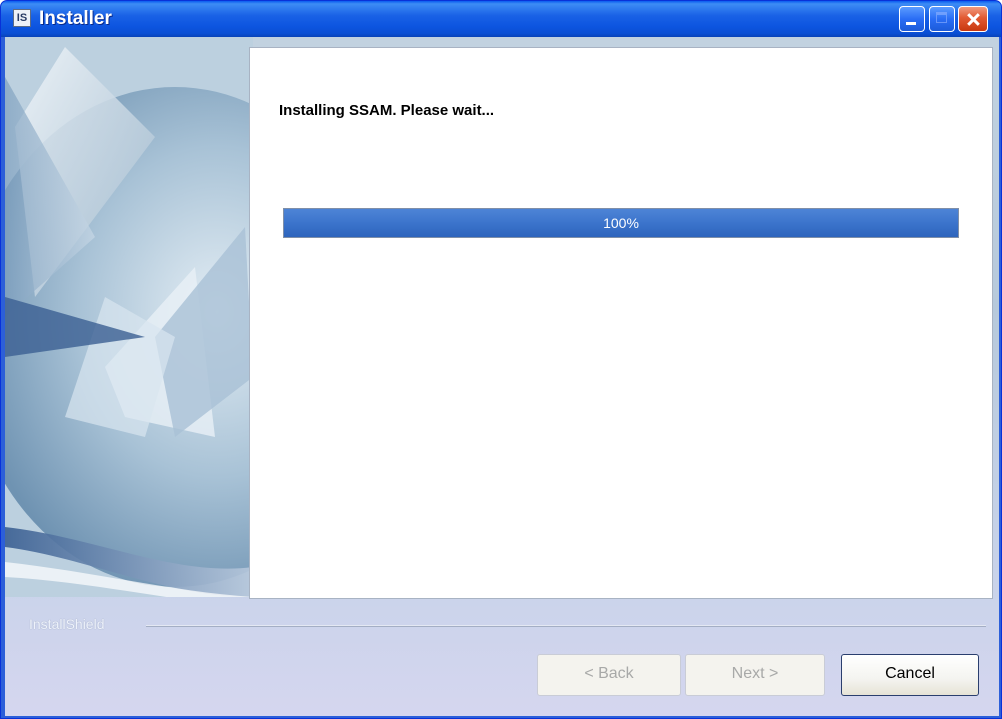 The image size is (1002, 719). What do you see at coordinates (755, 675) in the screenshot?
I see `next-button: Next >` at bounding box center [755, 675].